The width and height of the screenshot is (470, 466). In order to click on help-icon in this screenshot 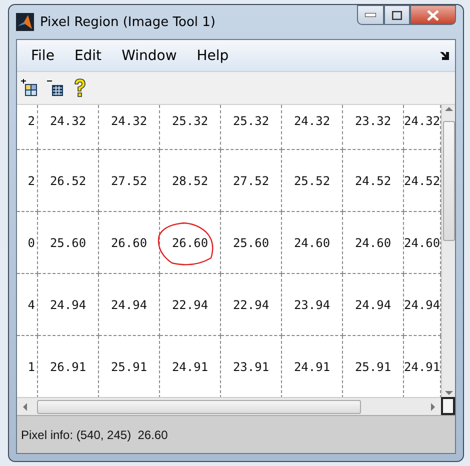, I will do `click(80, 88)`.